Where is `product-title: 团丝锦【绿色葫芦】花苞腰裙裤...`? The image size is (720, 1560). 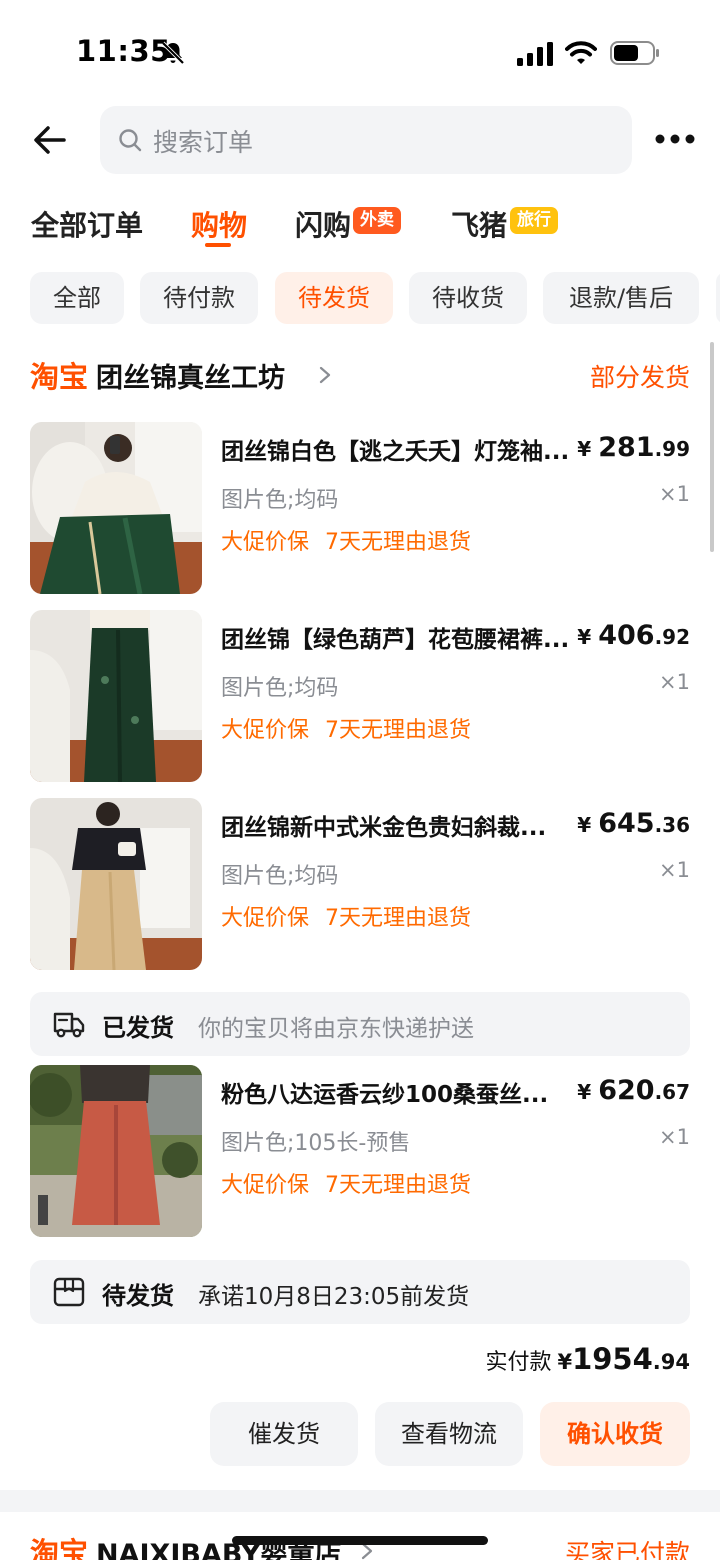
product-title: 团丝锦【绿色葫芦】花苞腰裙裤... is located at coordinates (395, 640).